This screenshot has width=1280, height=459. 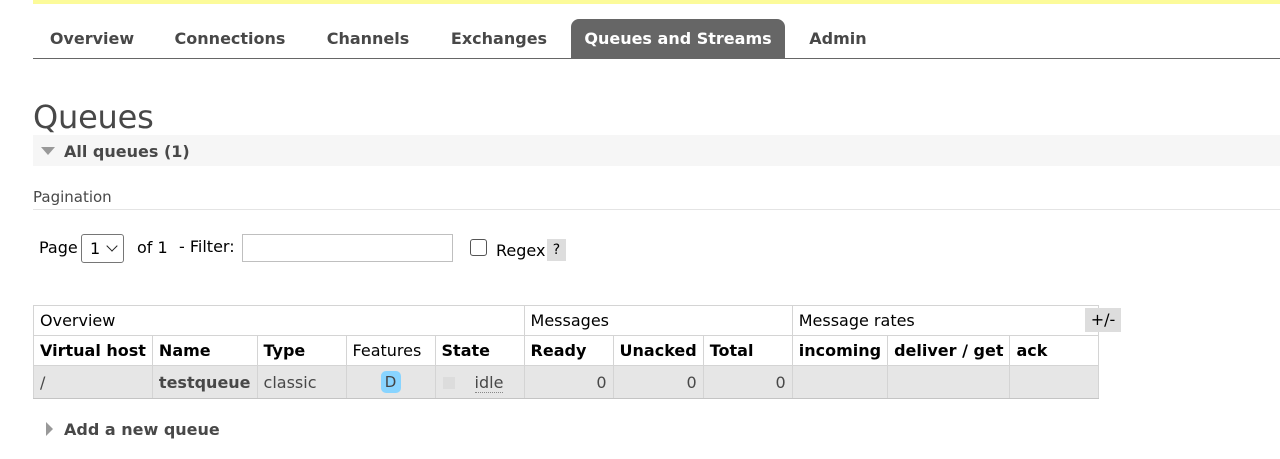 I want to click on cell-incoming, so click(x=840, y=382).